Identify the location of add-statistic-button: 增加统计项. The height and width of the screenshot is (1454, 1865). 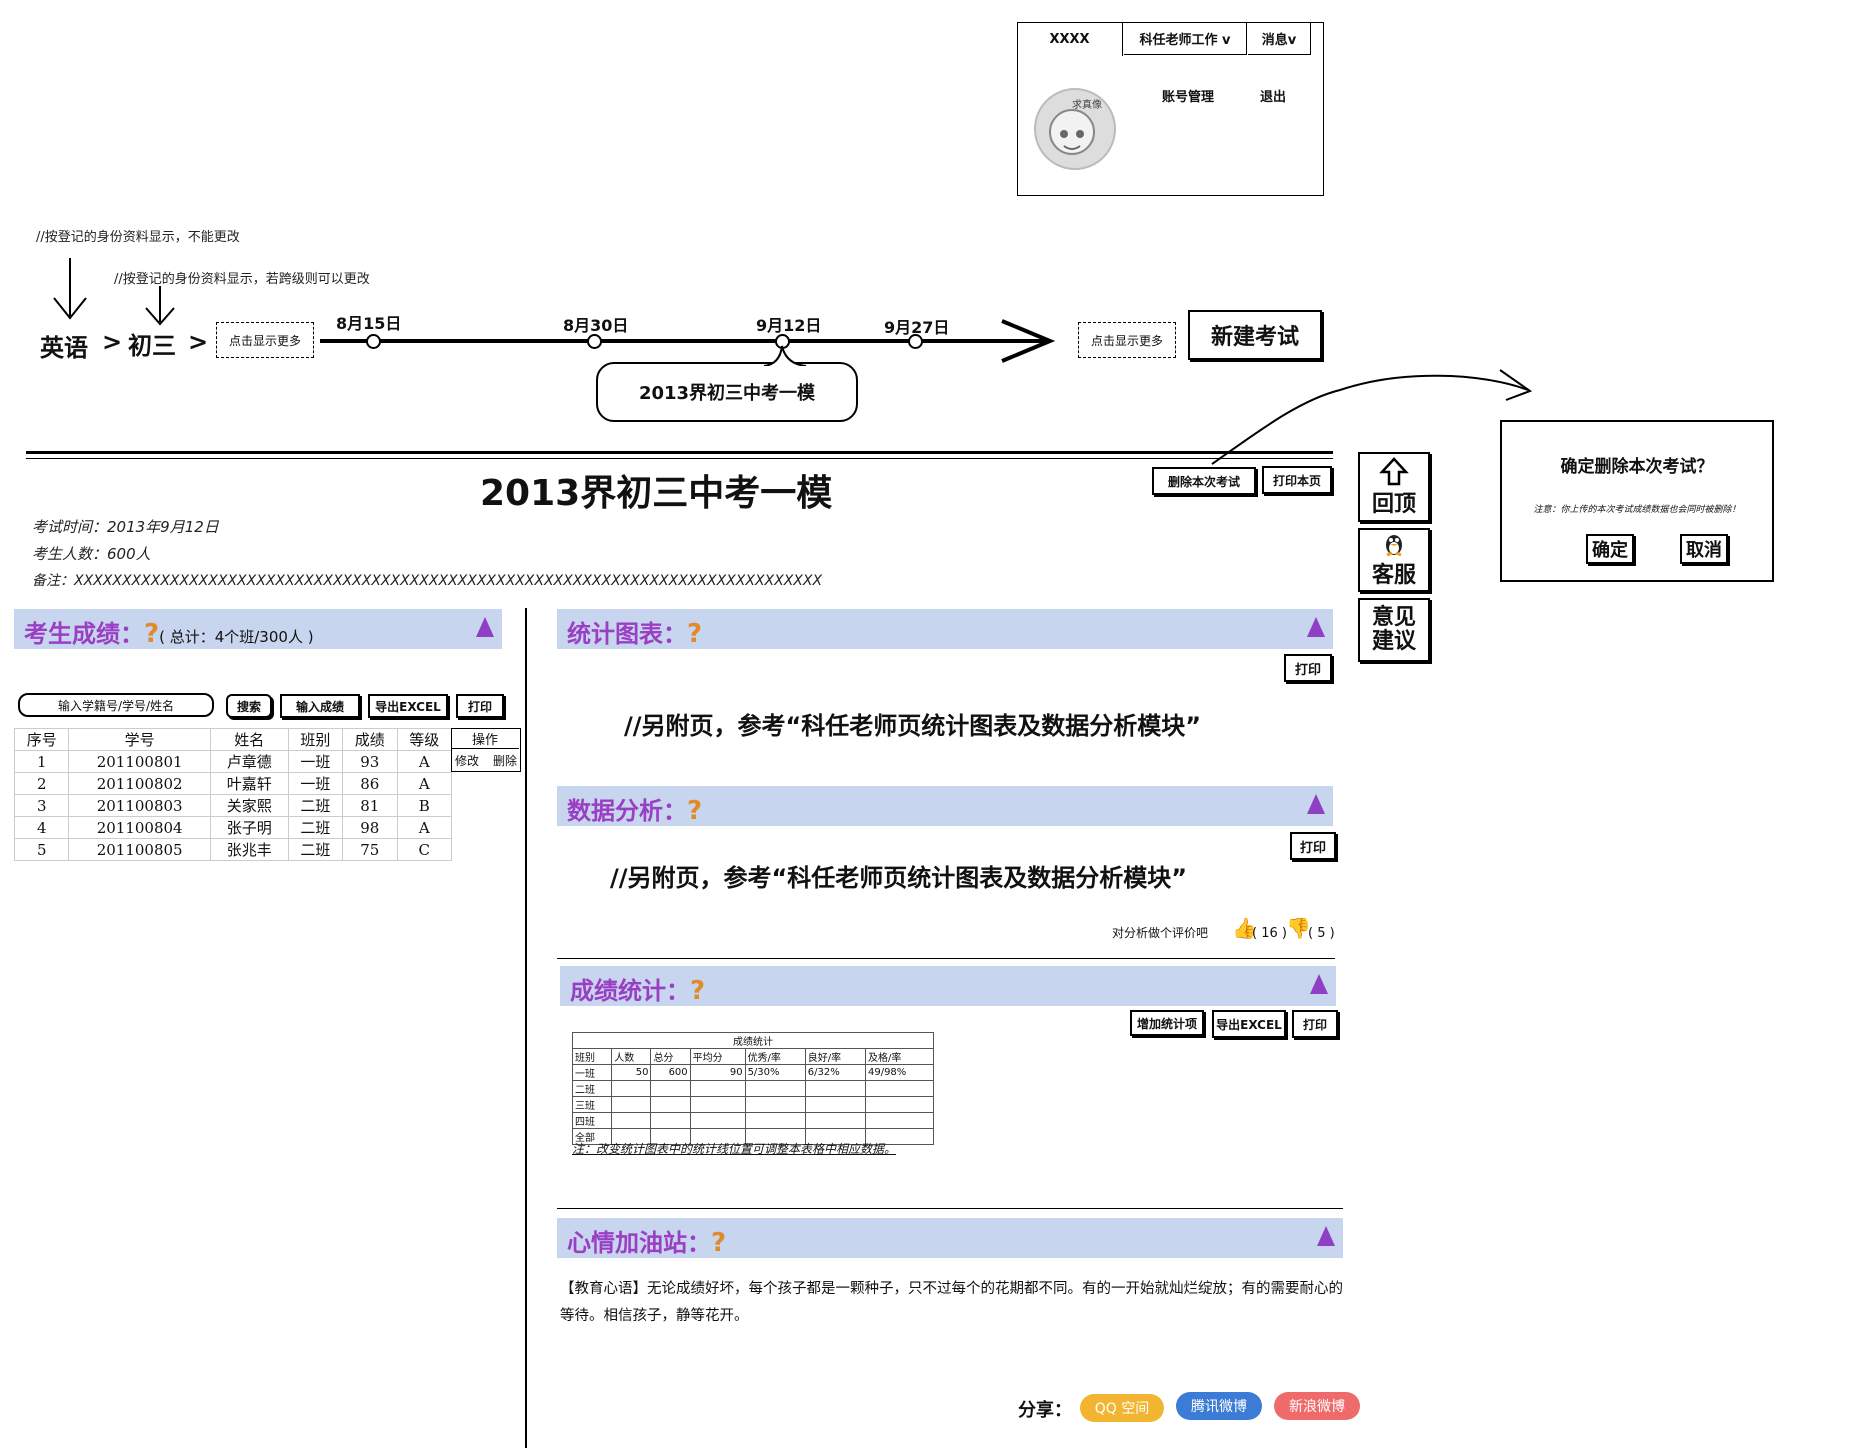
(1167, 1023).